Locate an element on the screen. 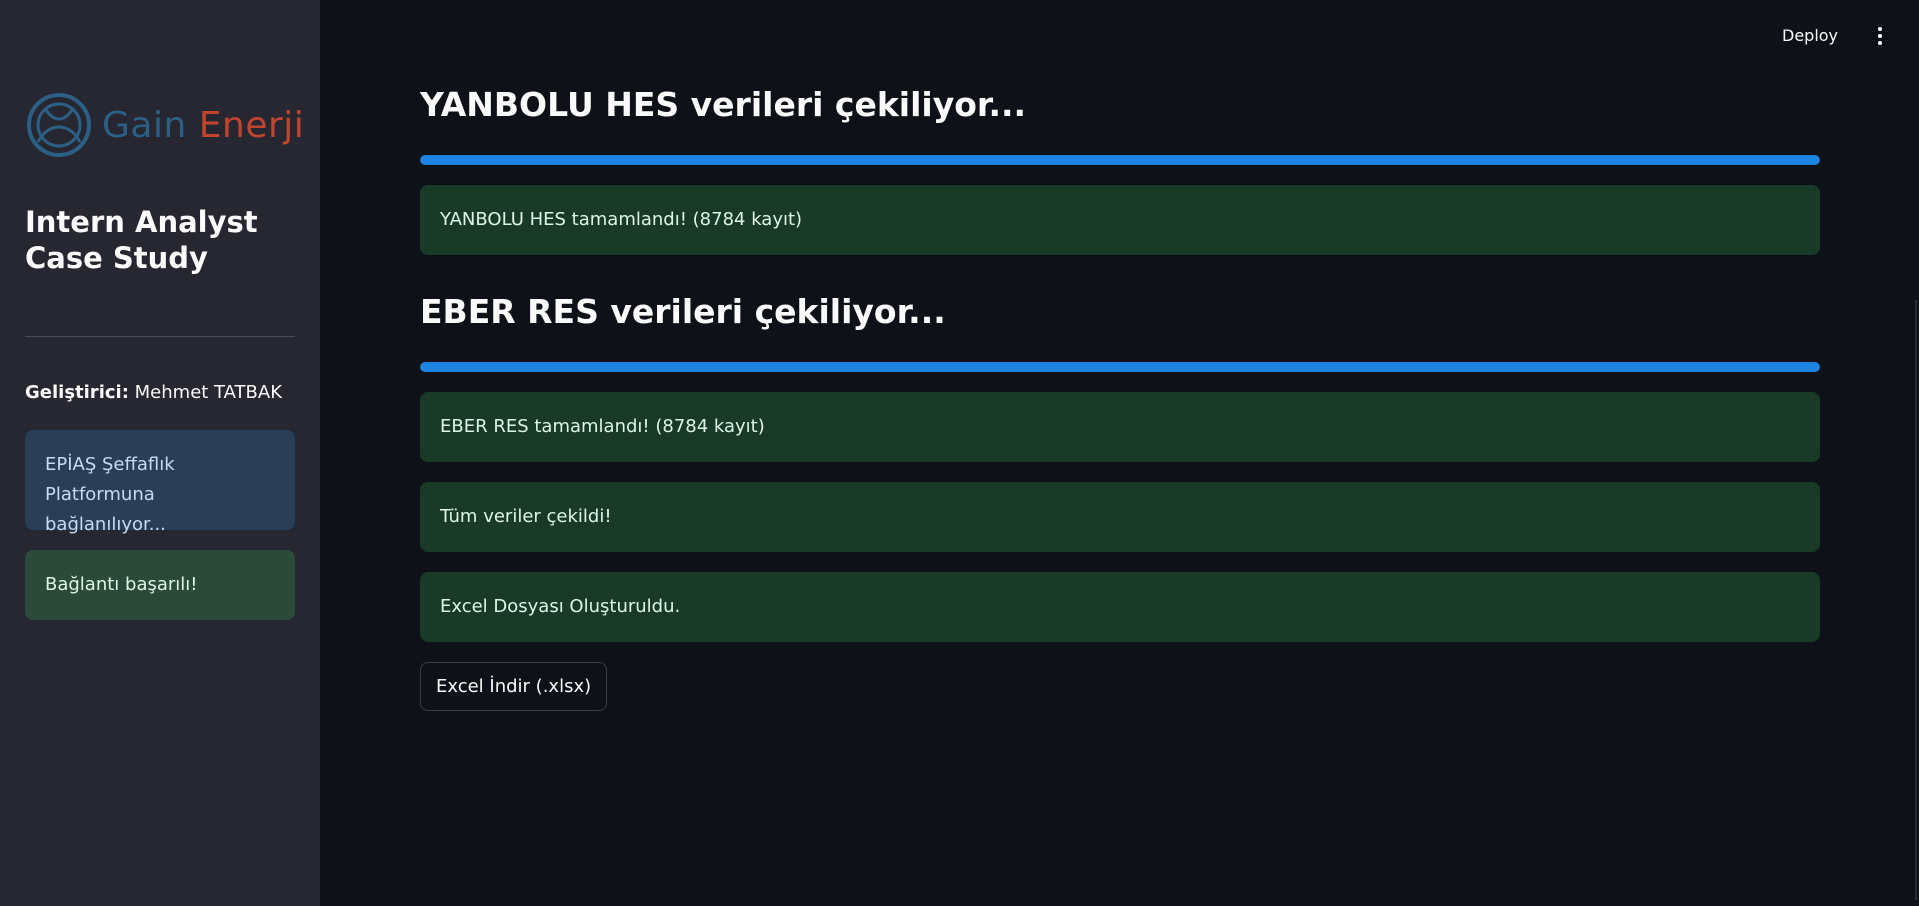  deploy-button: Deploy is located at coordinates (1810, 36).